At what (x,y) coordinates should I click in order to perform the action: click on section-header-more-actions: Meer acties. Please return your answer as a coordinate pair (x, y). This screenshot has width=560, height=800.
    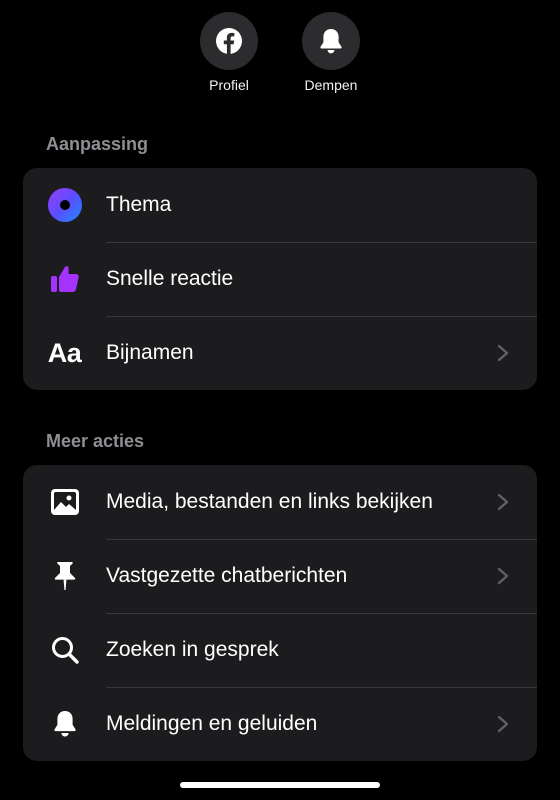
    Looking at the image, I should click on (95, 441).